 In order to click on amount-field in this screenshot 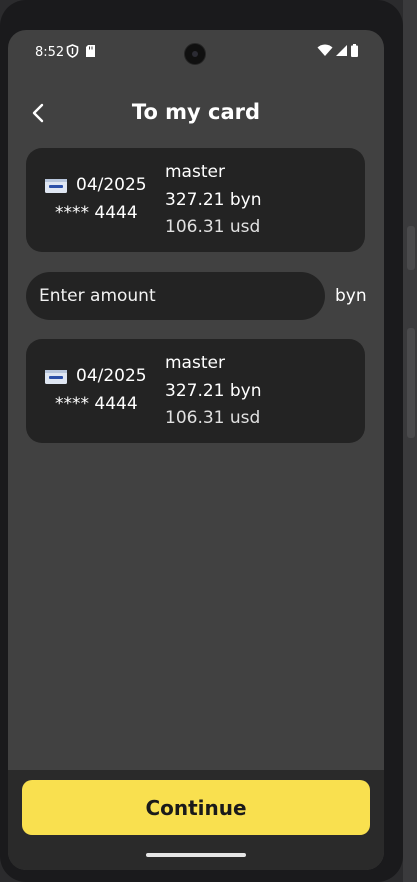, I will do `click(175, 296)`.